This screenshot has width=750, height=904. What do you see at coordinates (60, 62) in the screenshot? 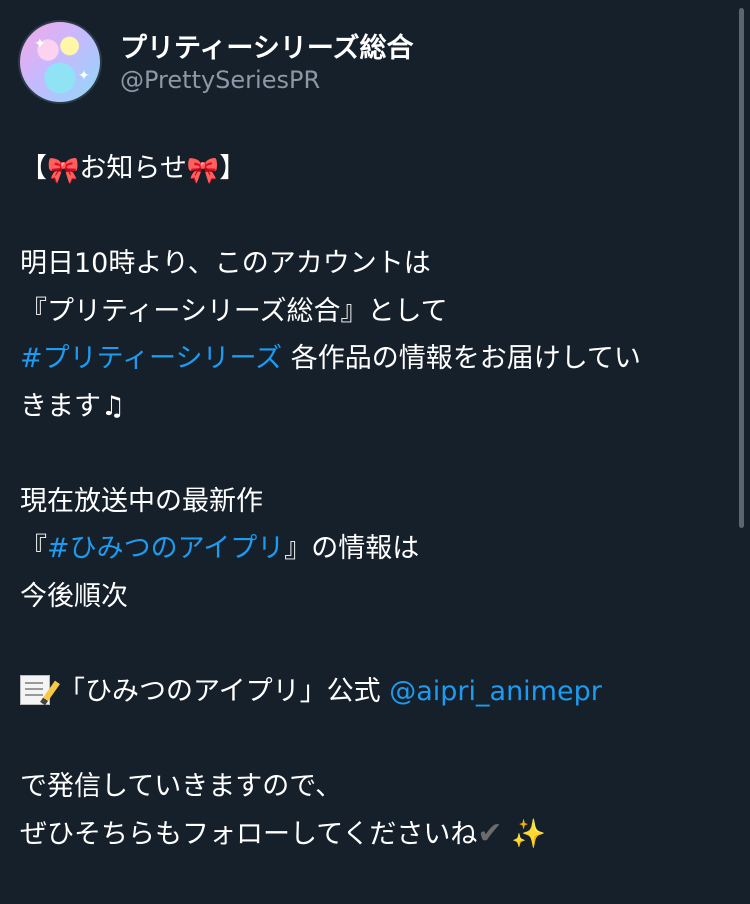
I see `avatar: ✦ ✦` at bounding box center [60, 62].